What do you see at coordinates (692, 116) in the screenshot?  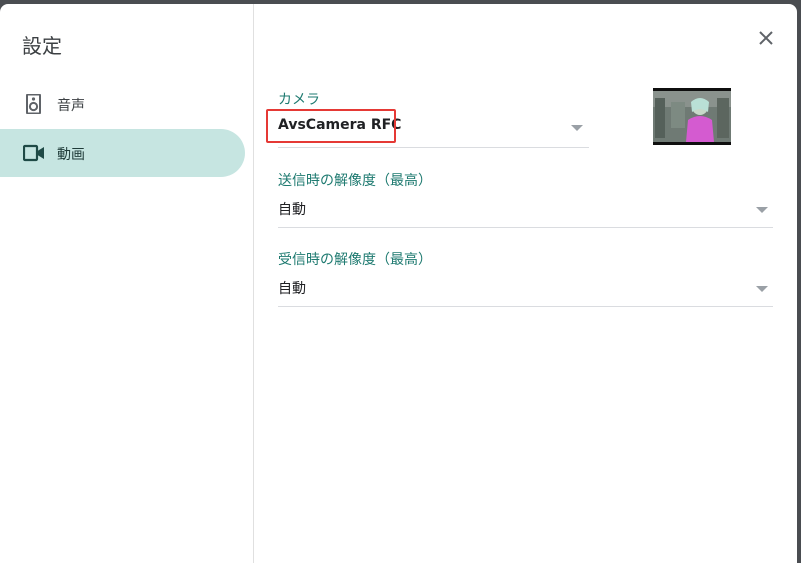 I see `camera-preview` at bounding box center [692, 116].